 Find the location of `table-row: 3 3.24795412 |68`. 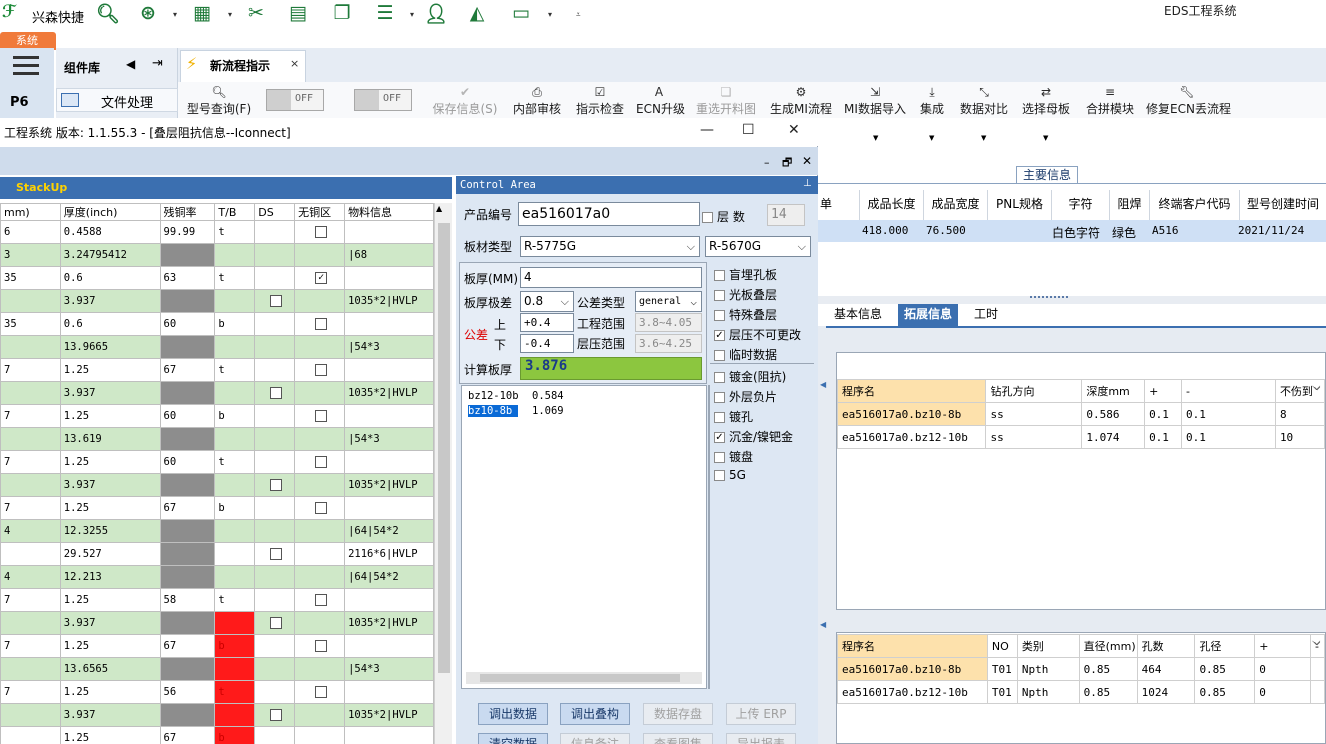

table-row: 3 3.24795412 |68 is located at coordinates (217, 255).